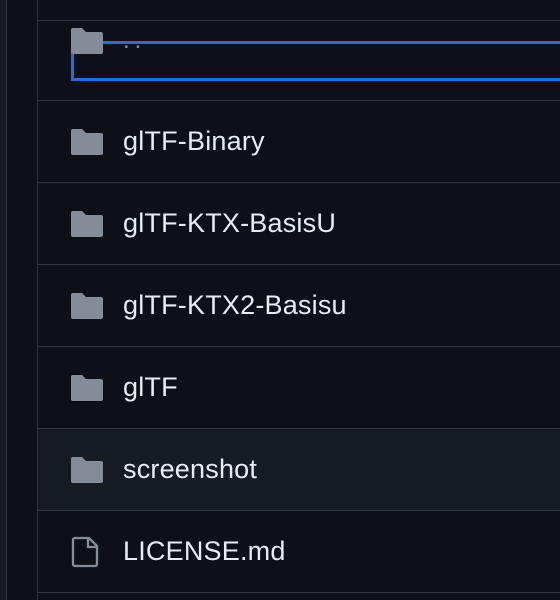 The width and height of the screenshot is (560, 600). I want to click on file-row-gltf-ktx2-basisu: glTF-KTX2-Basisu, so click(299, 306).